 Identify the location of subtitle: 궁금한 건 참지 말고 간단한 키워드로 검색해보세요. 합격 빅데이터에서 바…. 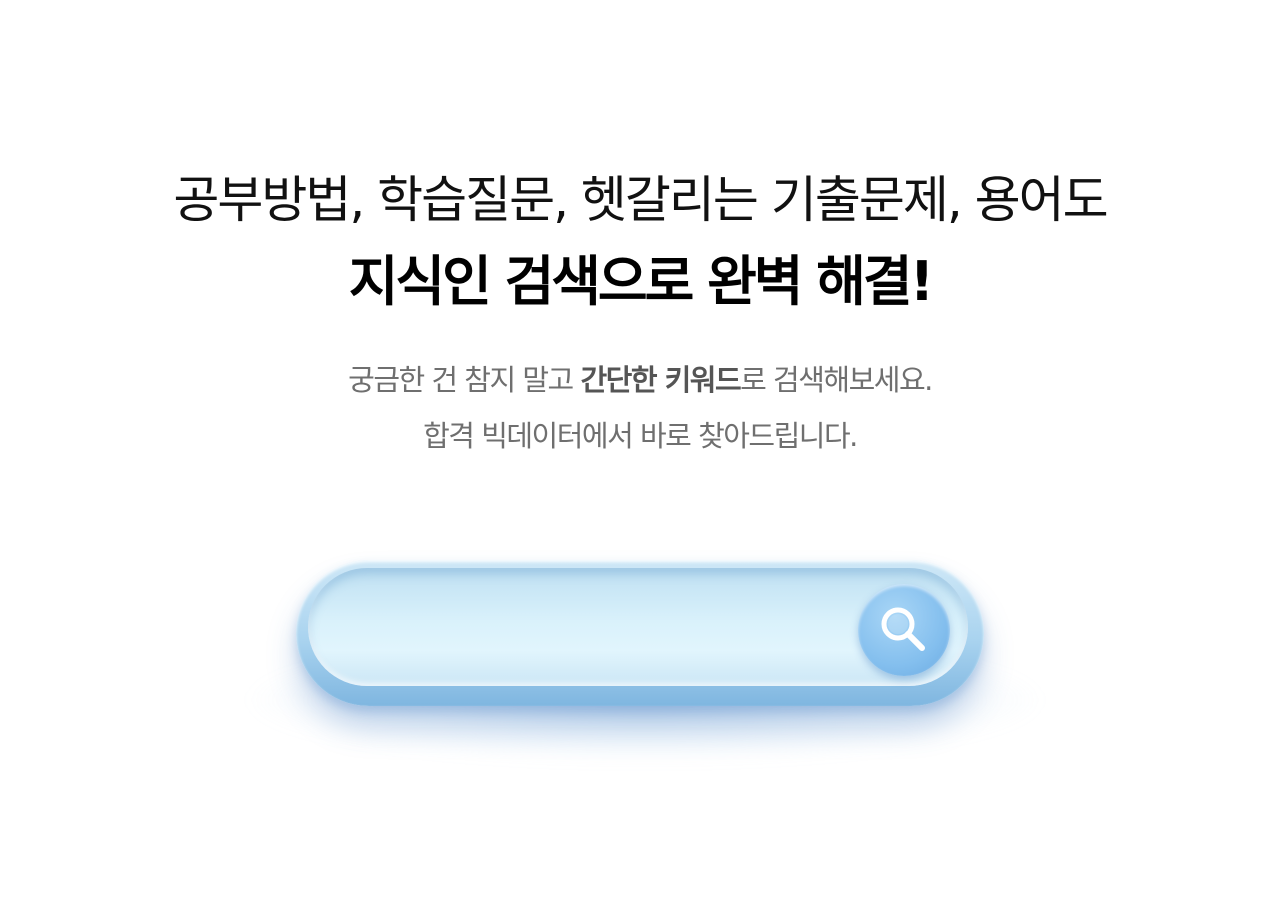
(640, 408).